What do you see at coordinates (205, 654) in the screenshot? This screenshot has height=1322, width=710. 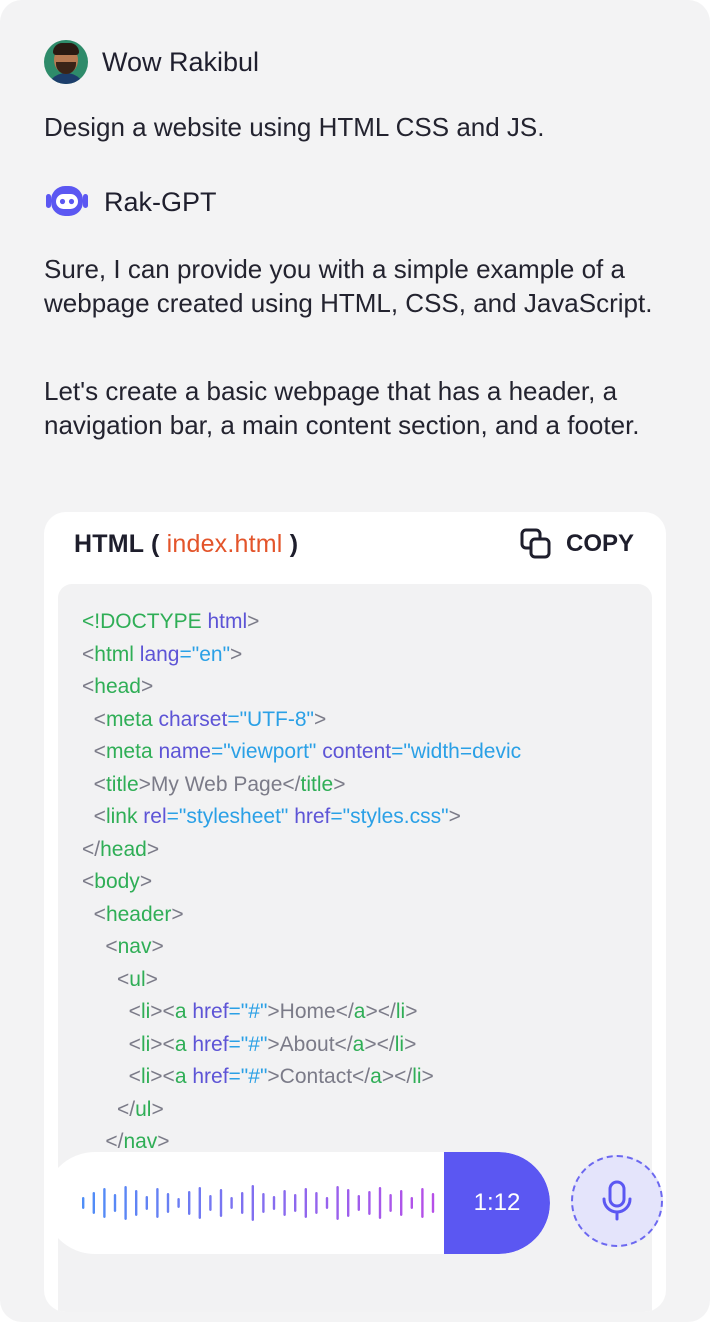 I see `code-token: ="en"` at bounding box center [205, 654].